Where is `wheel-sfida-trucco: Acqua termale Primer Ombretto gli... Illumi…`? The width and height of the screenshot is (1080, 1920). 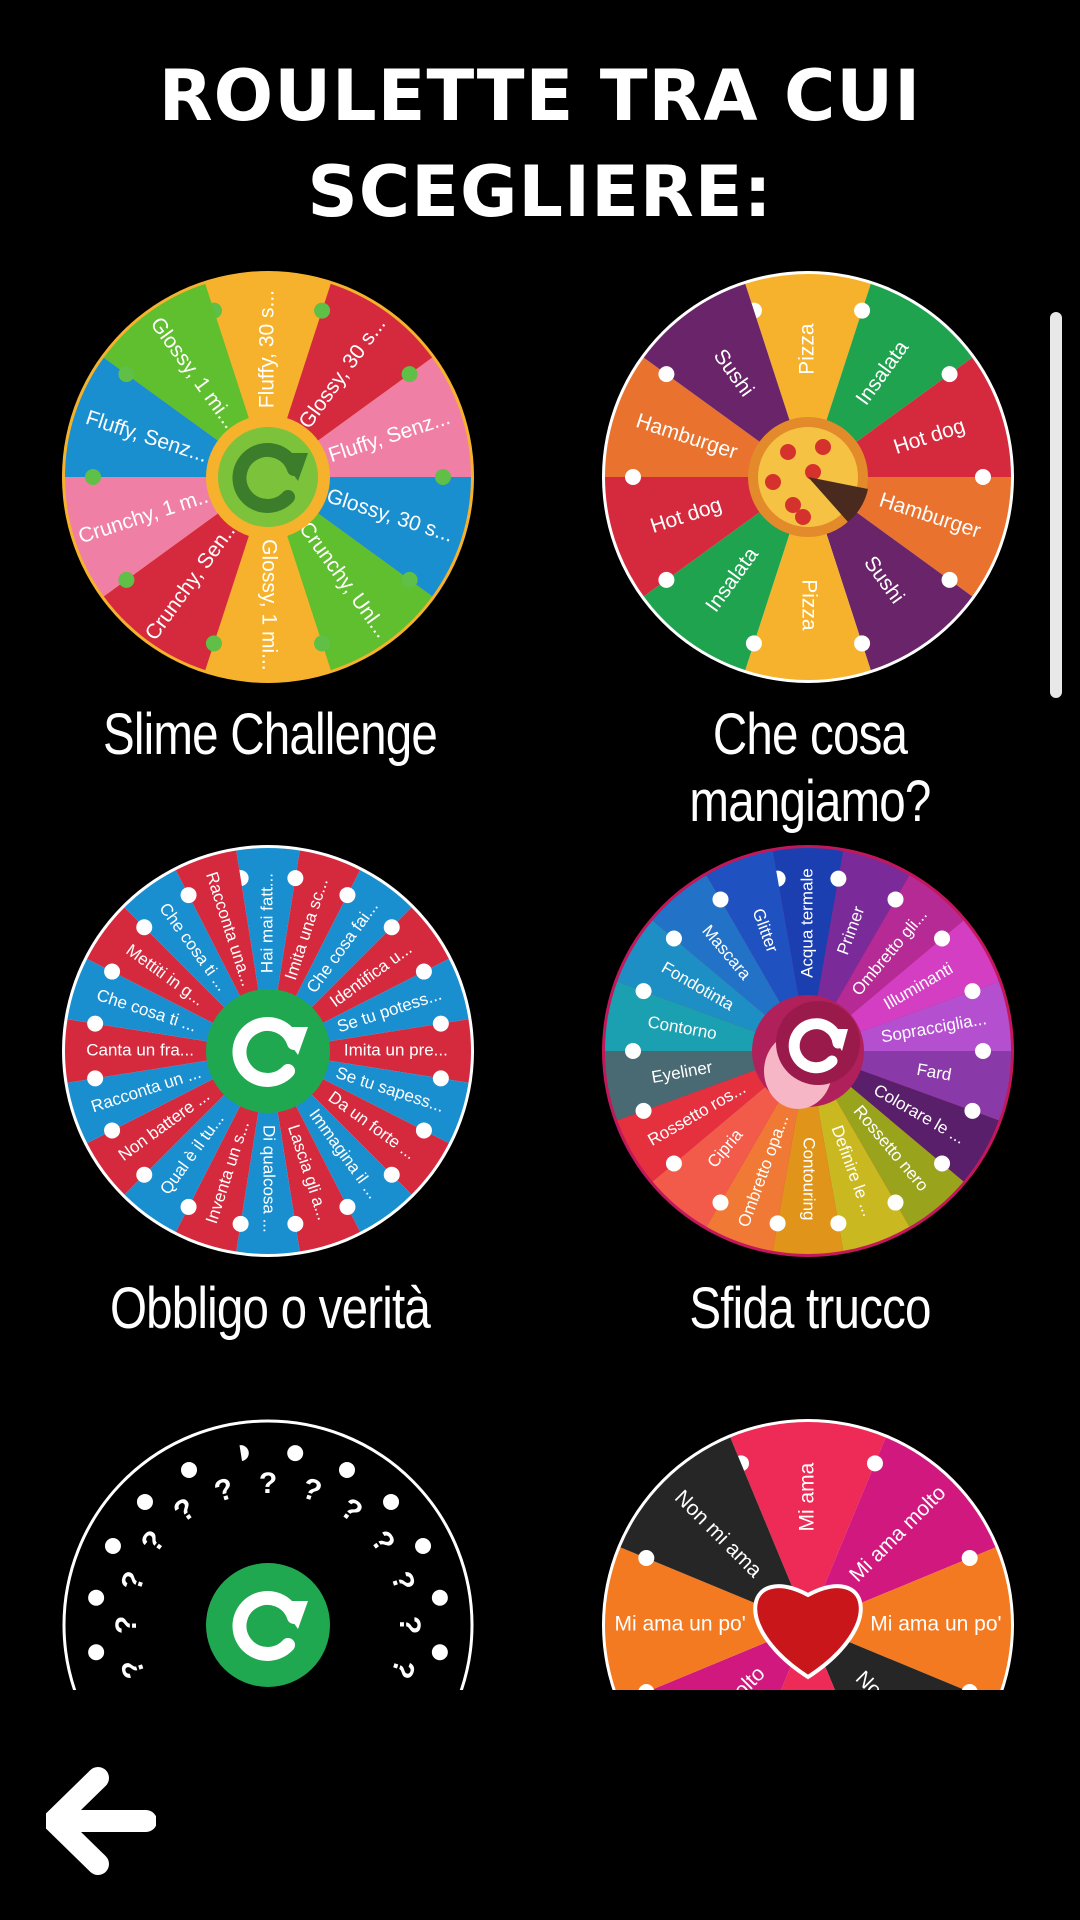 wheel-sfida-trucco: Acqua termale Primer Ombretto gli... Illumi… is located at coordinates (808, 1051).